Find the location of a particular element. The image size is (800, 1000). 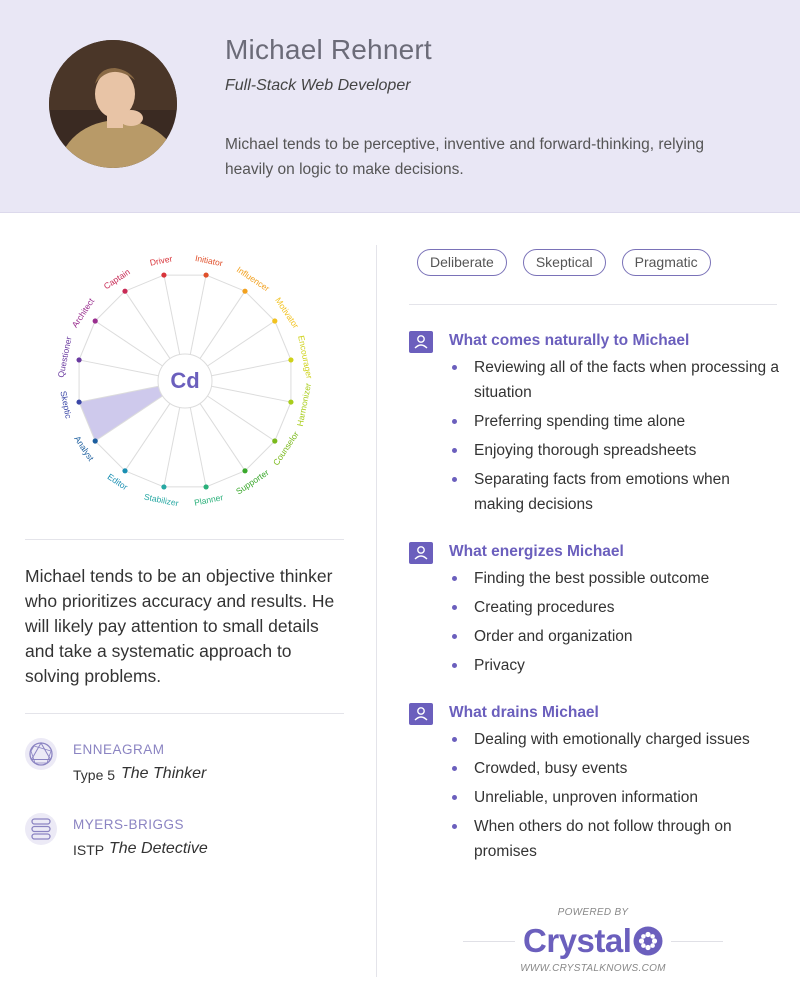

section-title: What comes naturally to Michael is located at coordinates (569, 340).